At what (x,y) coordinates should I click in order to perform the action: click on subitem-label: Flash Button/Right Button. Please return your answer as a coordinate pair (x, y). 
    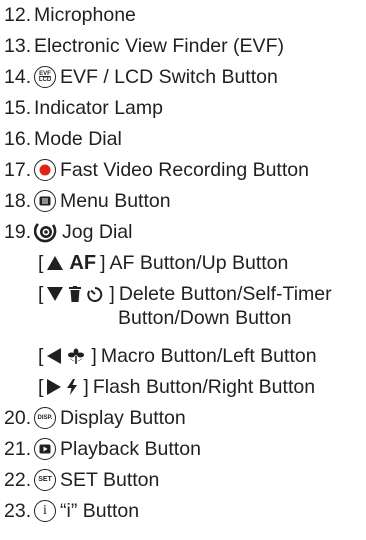
    Looking at the image, I should click on (204, 386).